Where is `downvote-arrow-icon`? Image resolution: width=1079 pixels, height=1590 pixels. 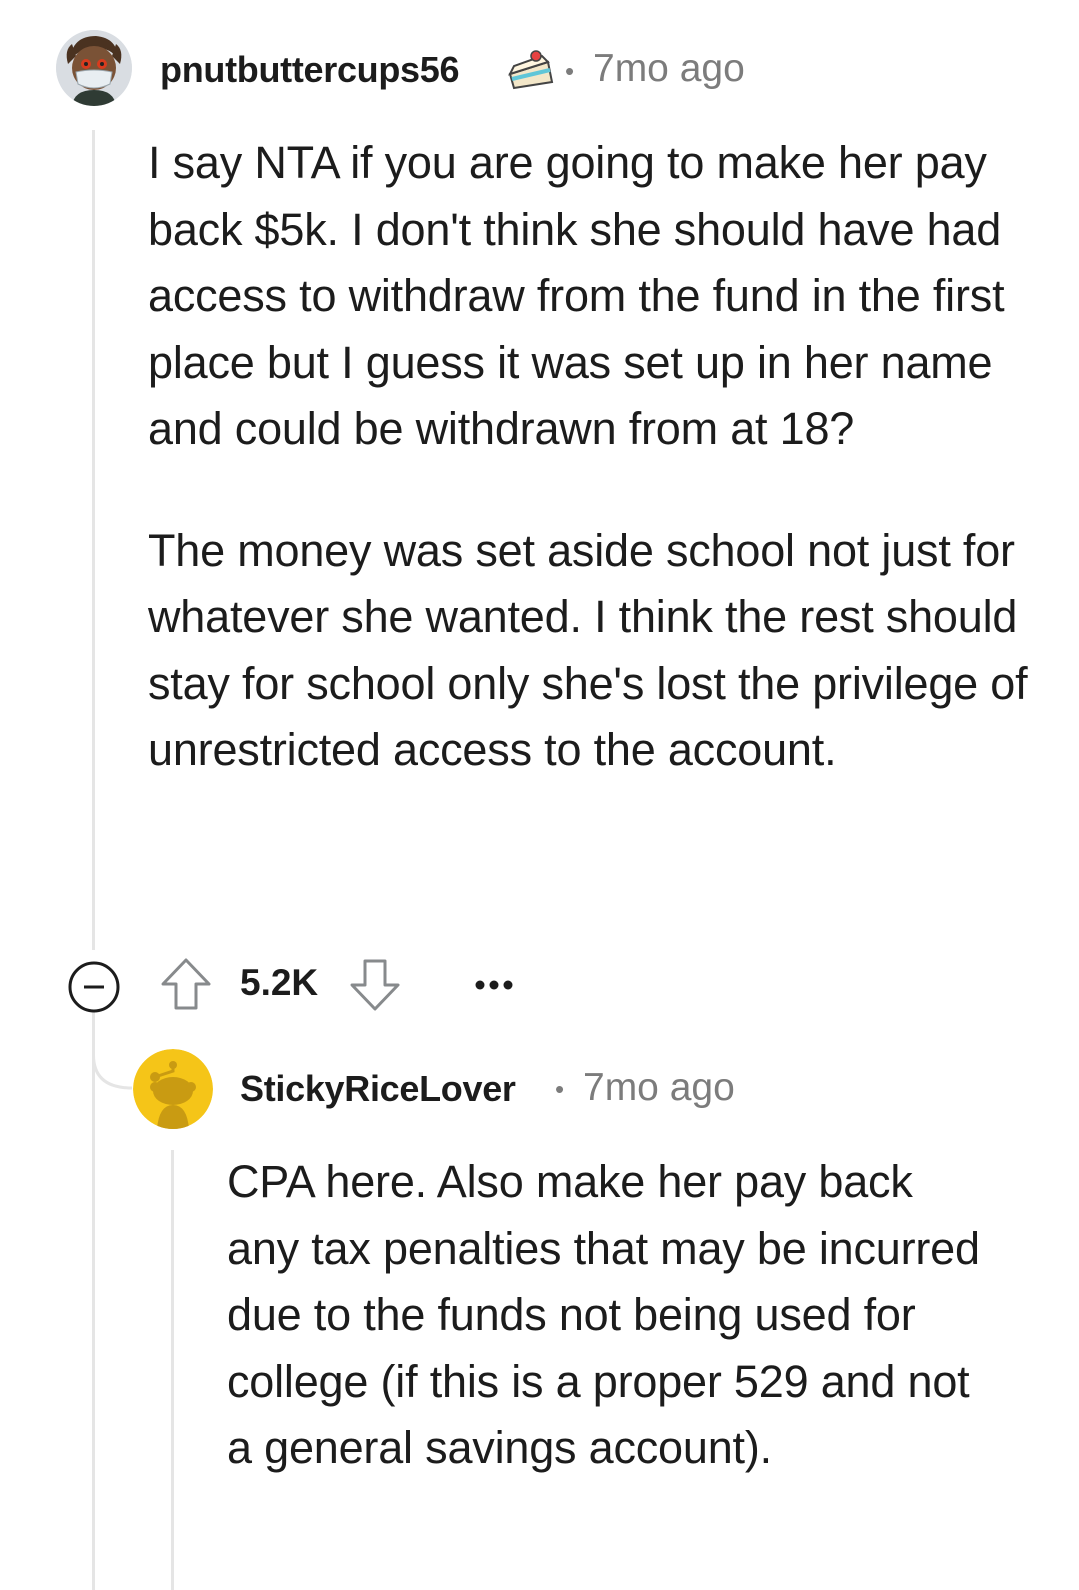 downvote-arrow-icon is located at coordinates (375, 985).